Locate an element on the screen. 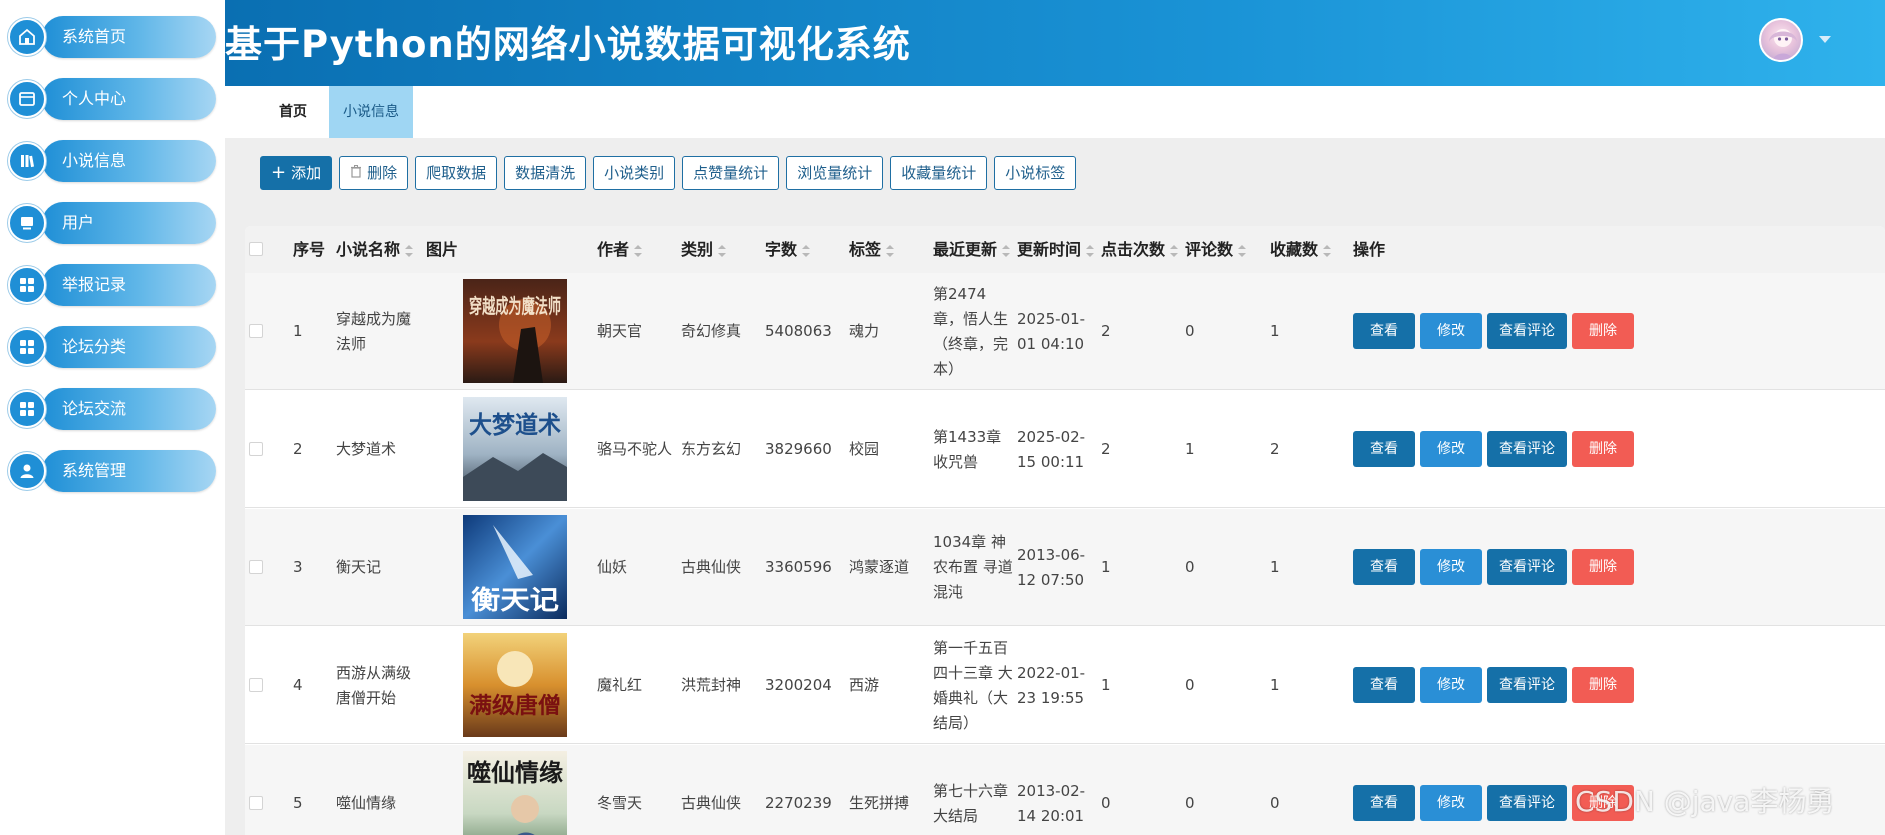 The width and height of the screenshot is (1885, 835). cell-author: 仙妖 is located at coordinates (612, 567).